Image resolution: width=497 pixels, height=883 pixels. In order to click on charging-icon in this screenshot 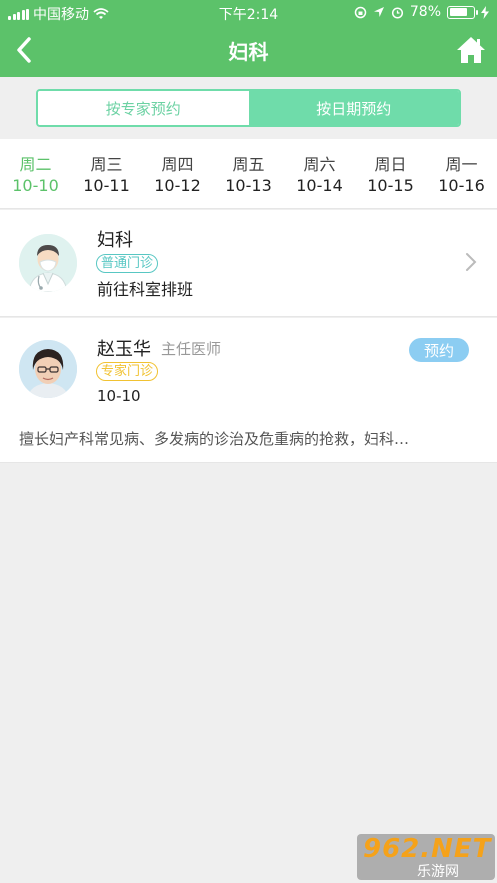, I will do `click(485, 12)`.